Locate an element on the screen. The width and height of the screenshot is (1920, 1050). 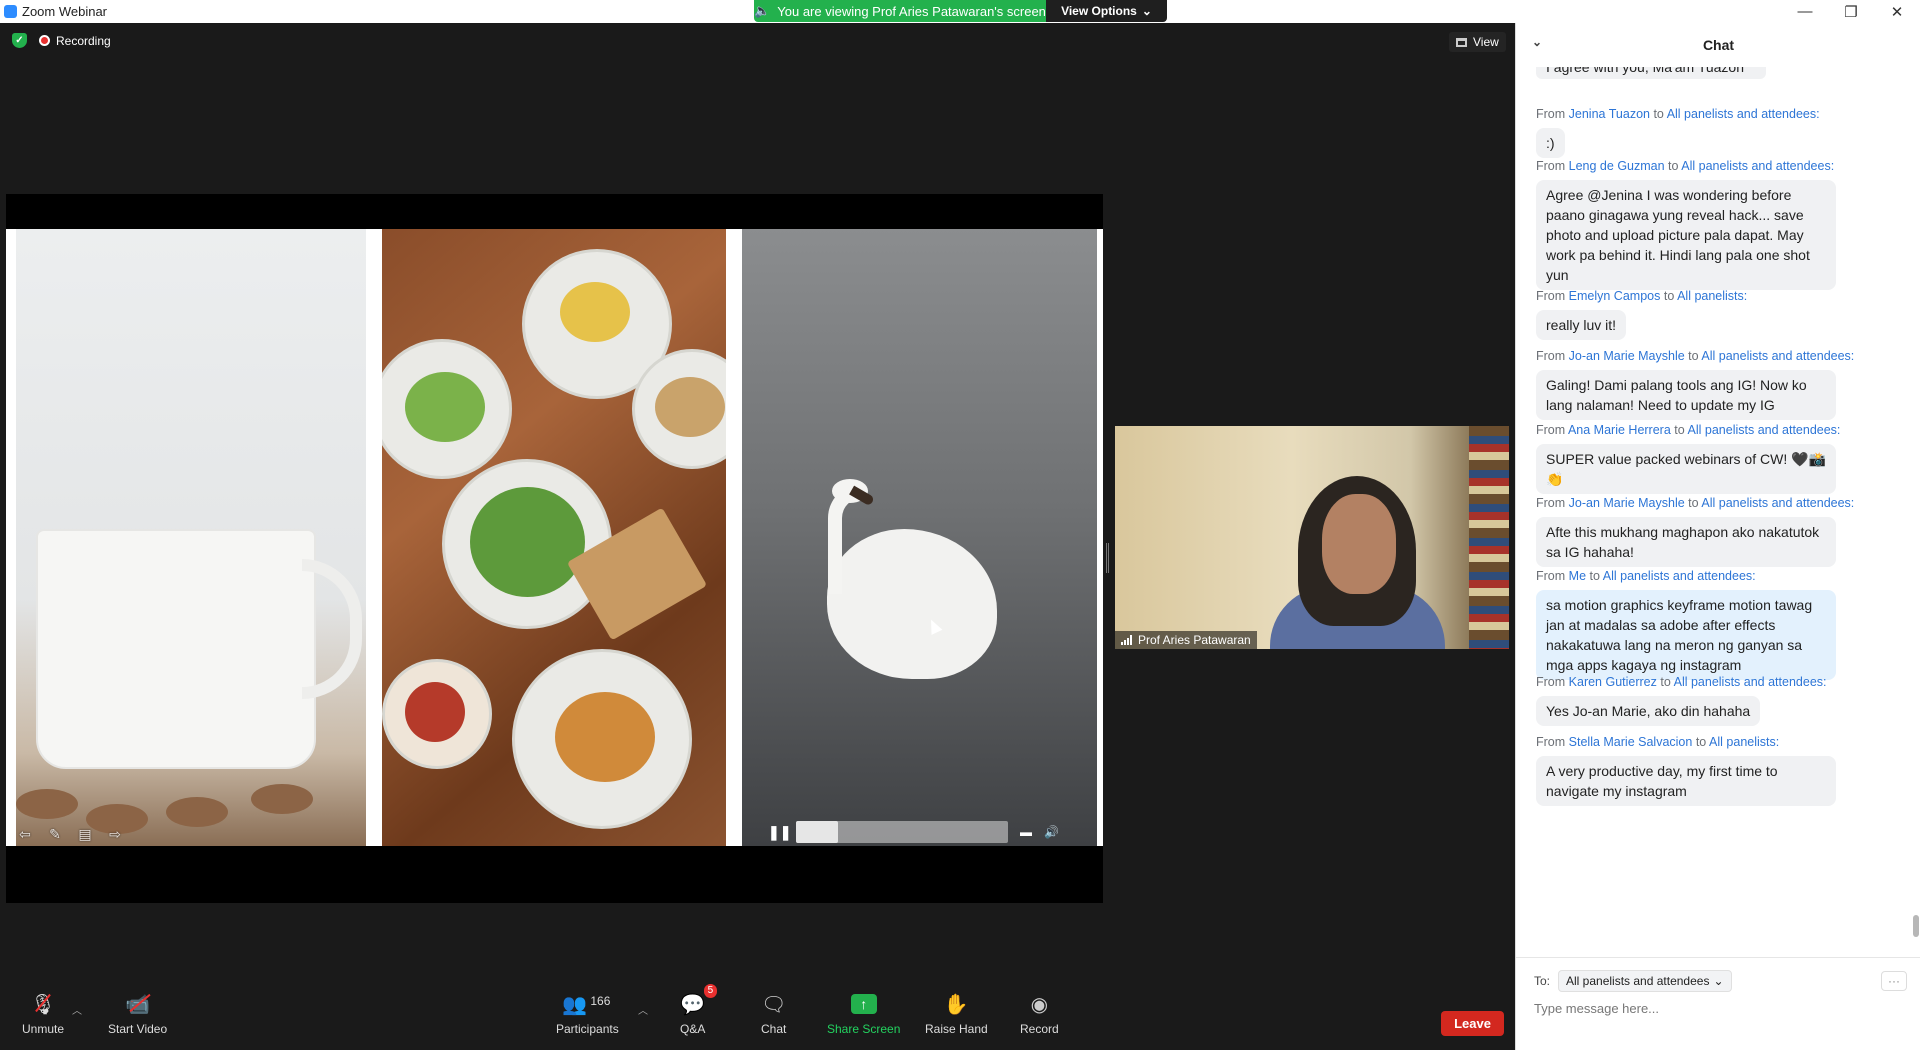
chat-sender-name: Me is located at coordinates (1577, 576).